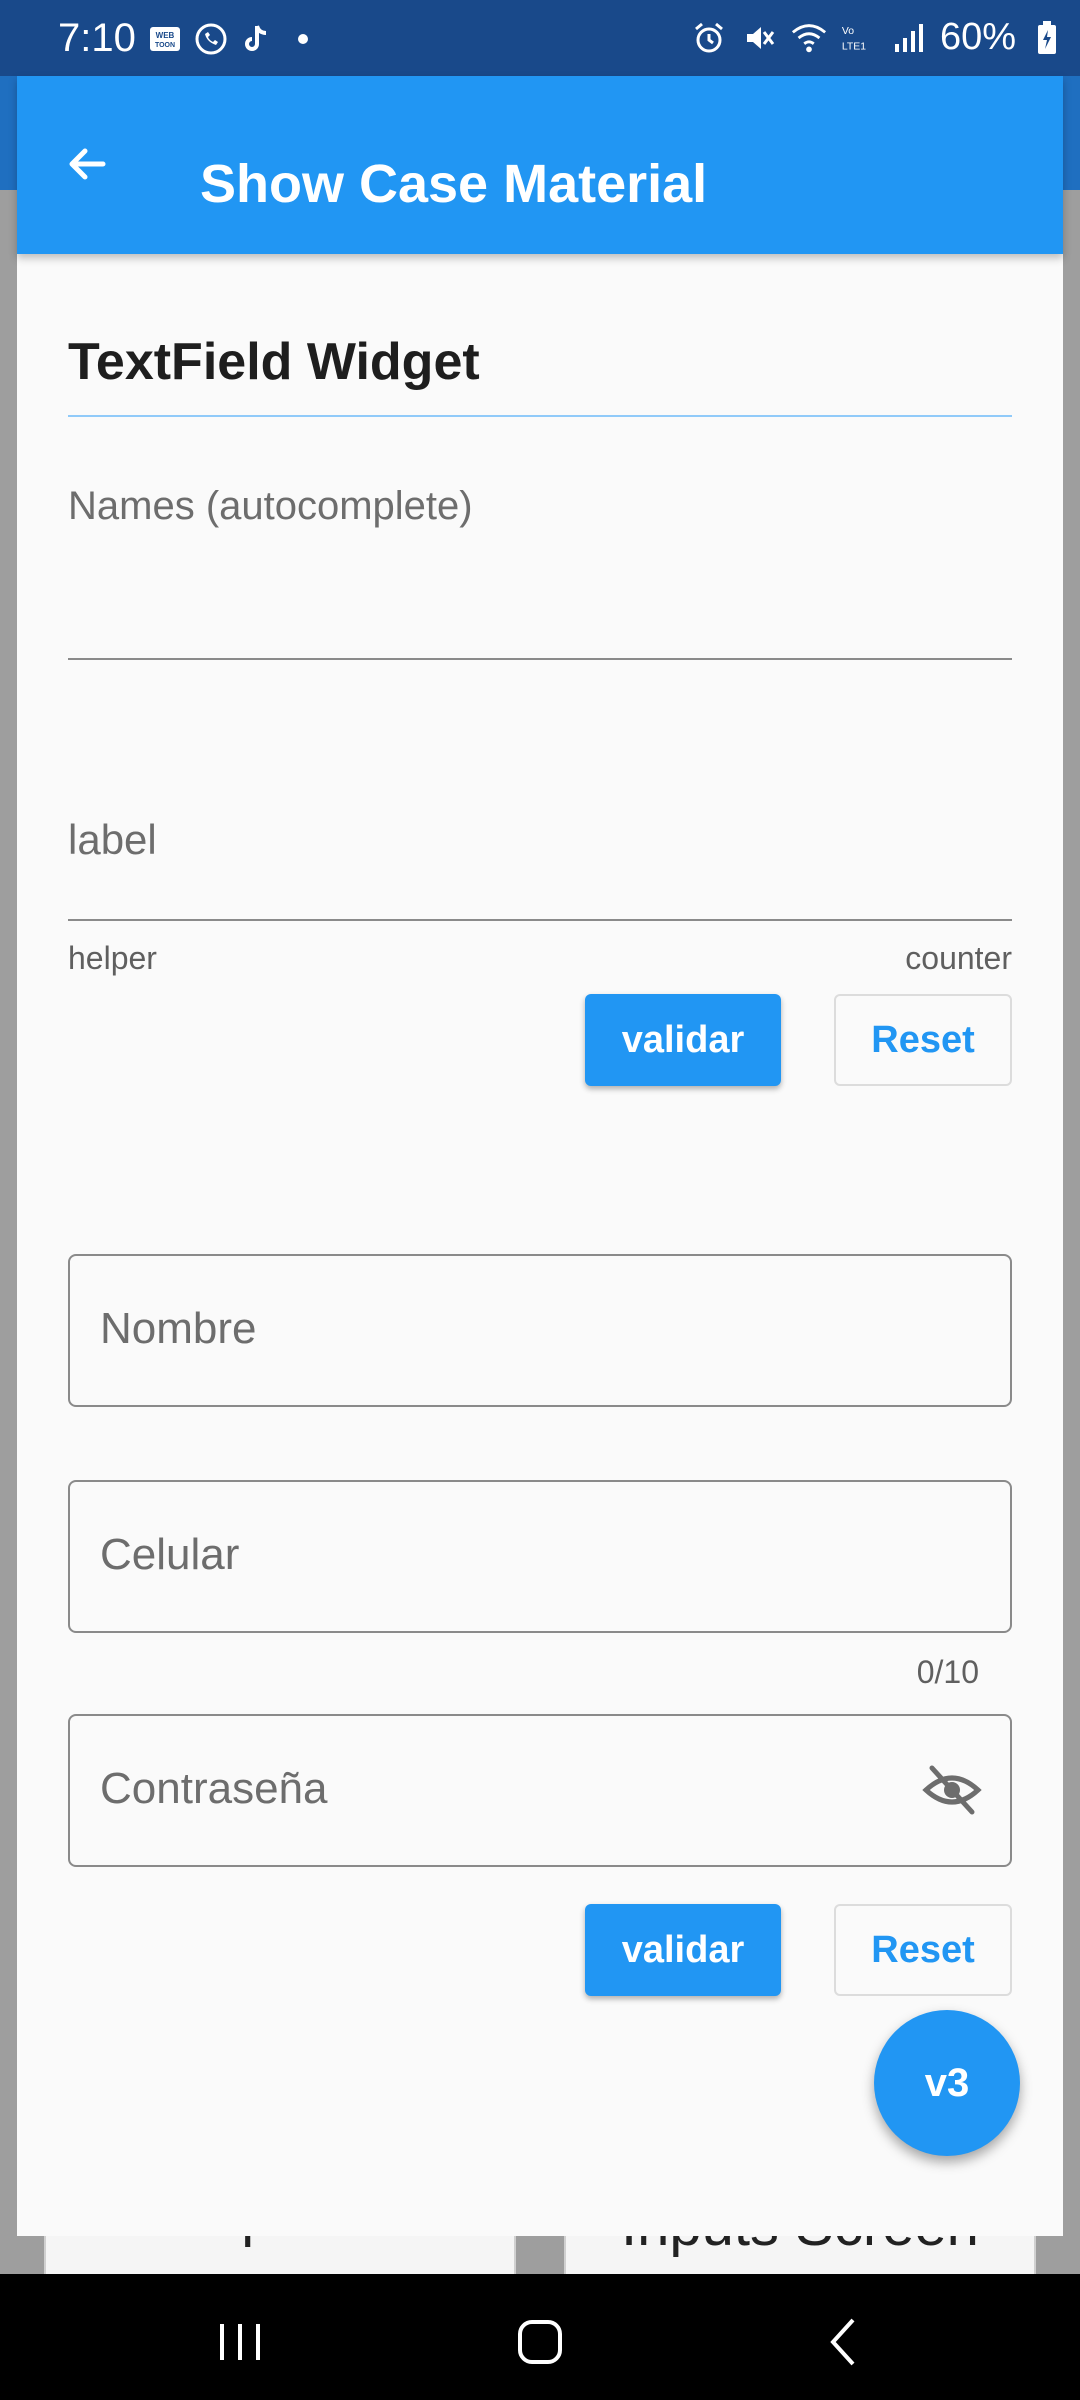 Image resolution: width=1080 pixels, height=2400 pixels. Describe the element at coordinates (809, 38) in the screenshot. I see `wifi-icon` at that location.